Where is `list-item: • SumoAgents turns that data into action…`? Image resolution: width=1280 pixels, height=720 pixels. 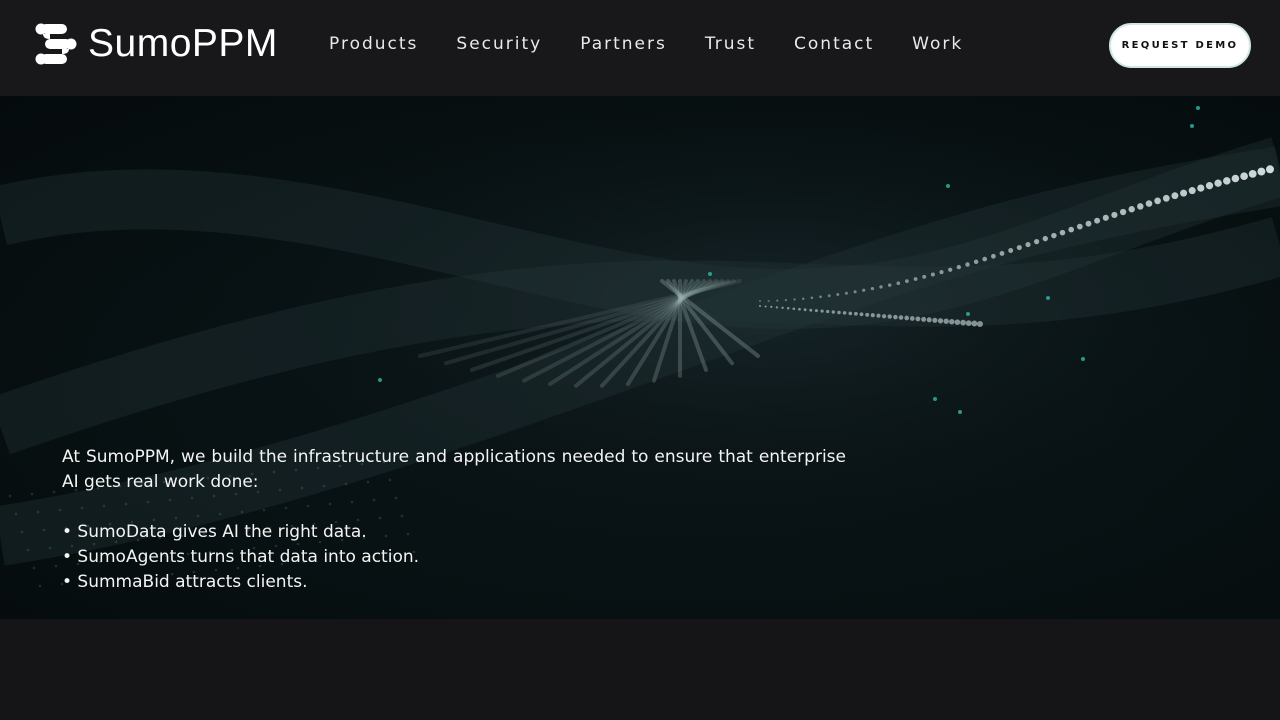 list-item: • SumoAgents turns that data into action… is located at coordinates (241, 557).